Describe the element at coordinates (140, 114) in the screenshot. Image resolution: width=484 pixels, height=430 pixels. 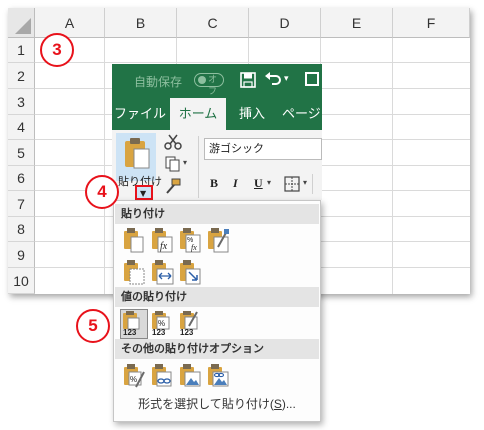
I see `tab-file: ファイル` at that location.